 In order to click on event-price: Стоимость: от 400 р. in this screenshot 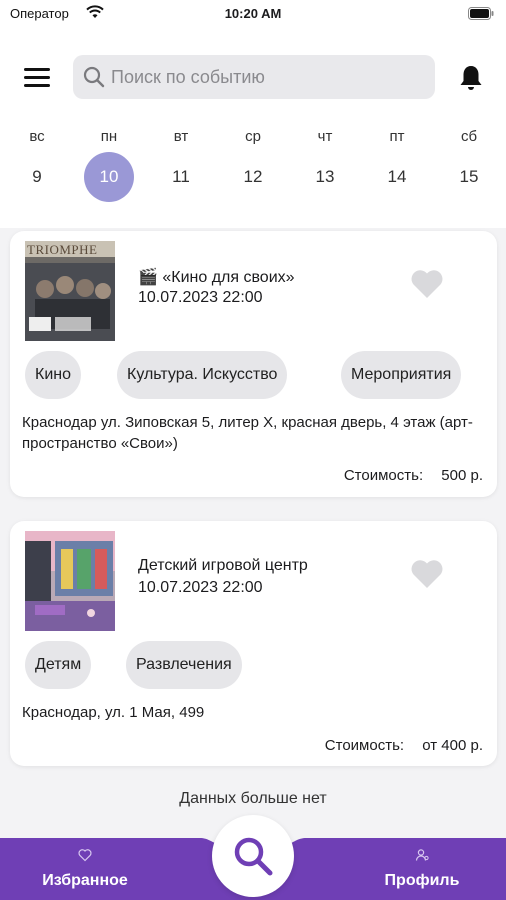, I will do `click(404, 745)`.